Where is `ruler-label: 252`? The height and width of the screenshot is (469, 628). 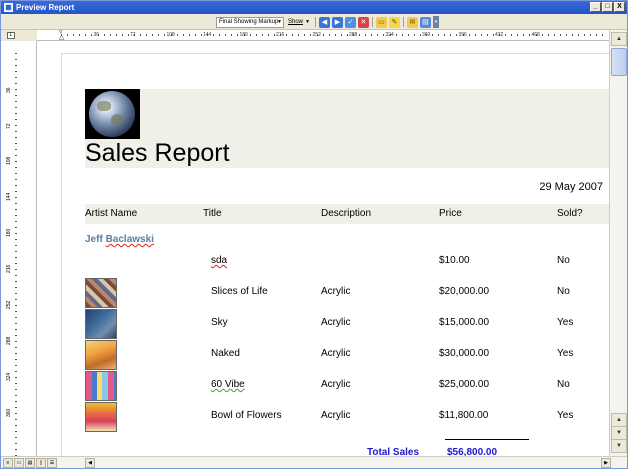
ruler-label: 252 is located at coordinates (9, 304).